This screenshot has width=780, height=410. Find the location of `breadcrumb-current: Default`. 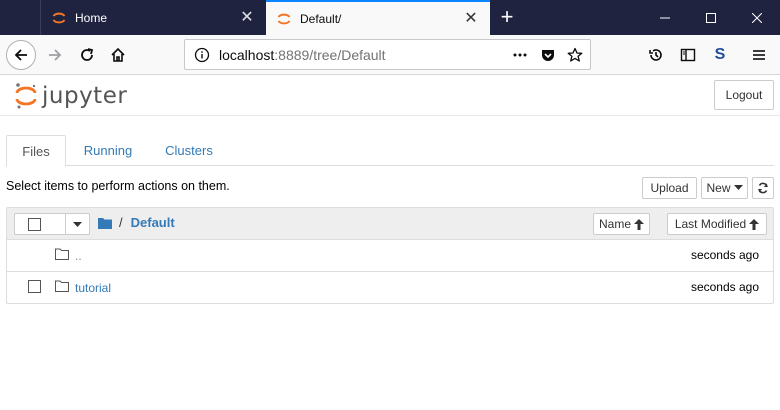

breadcrumb-current: Default is located at coordinates (153, 222).